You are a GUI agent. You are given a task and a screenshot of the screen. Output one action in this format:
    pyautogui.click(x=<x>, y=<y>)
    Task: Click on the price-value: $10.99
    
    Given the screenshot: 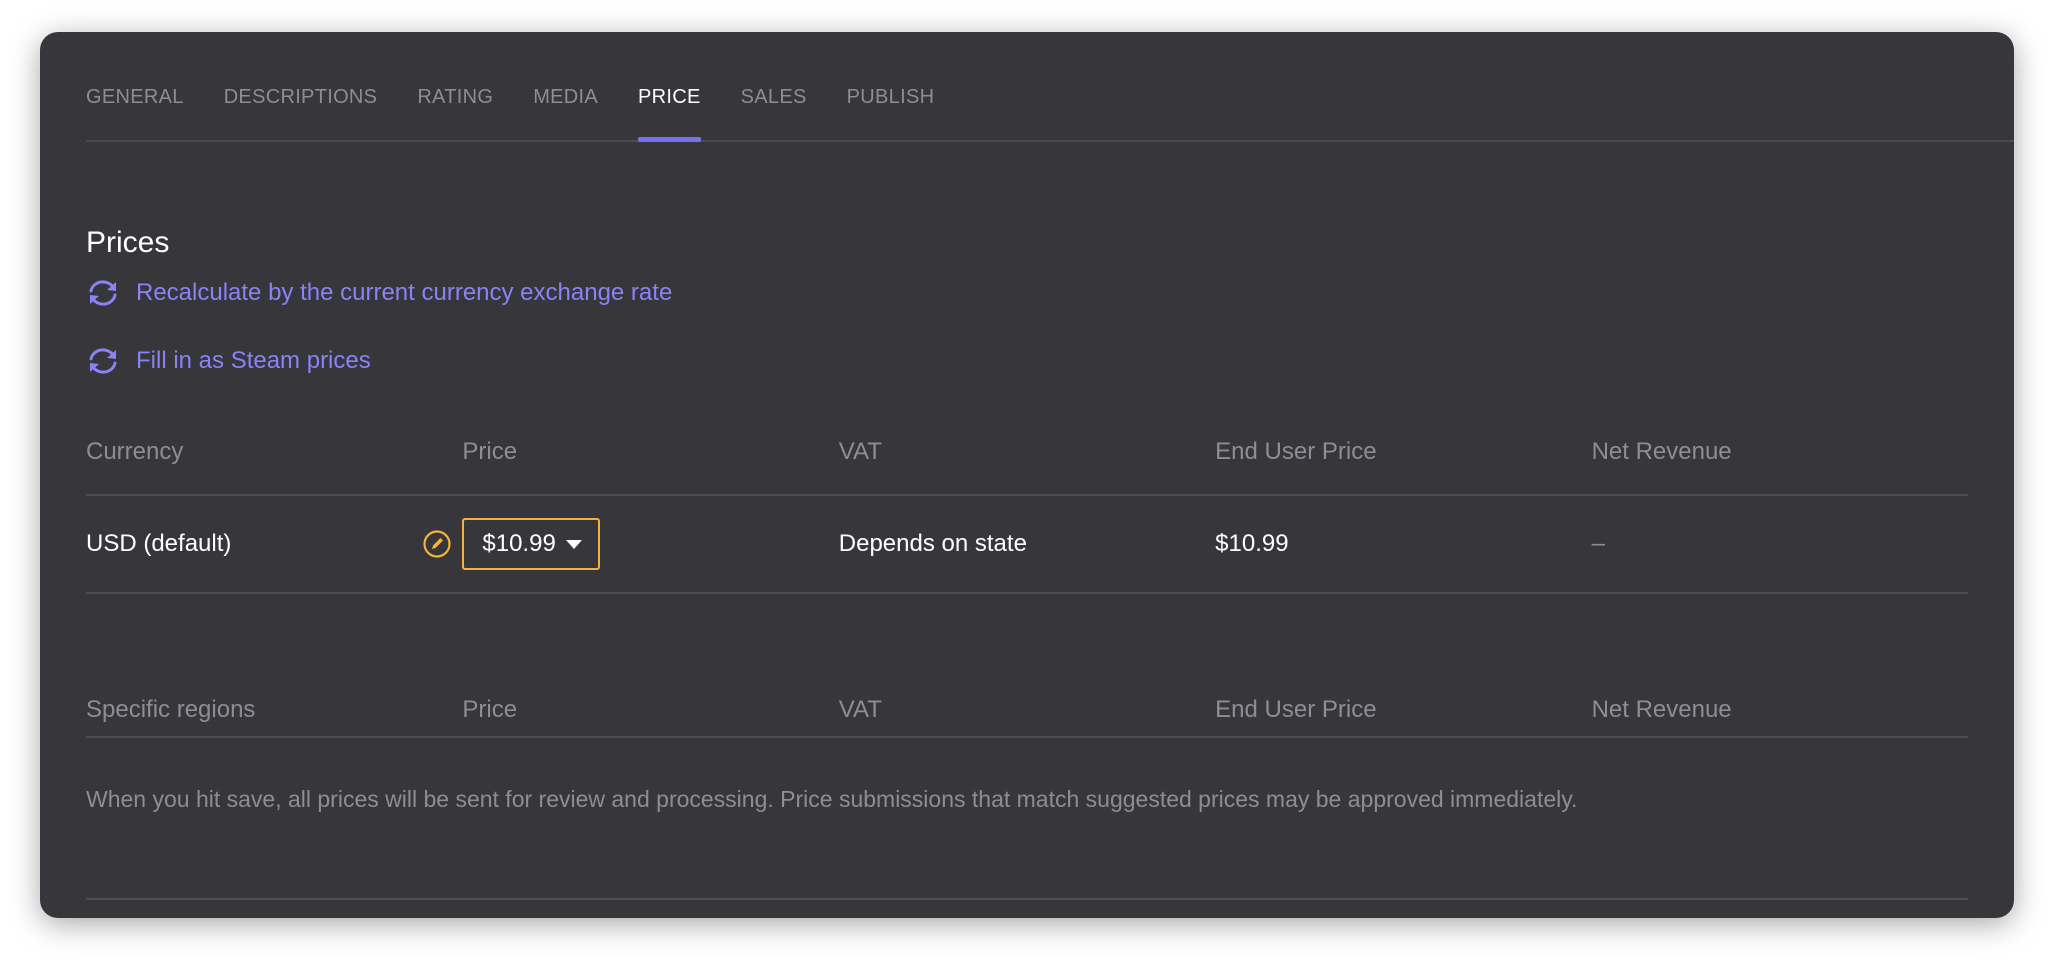 What is the action you would take?
    pyautogui.click(x=519, y=543)
    